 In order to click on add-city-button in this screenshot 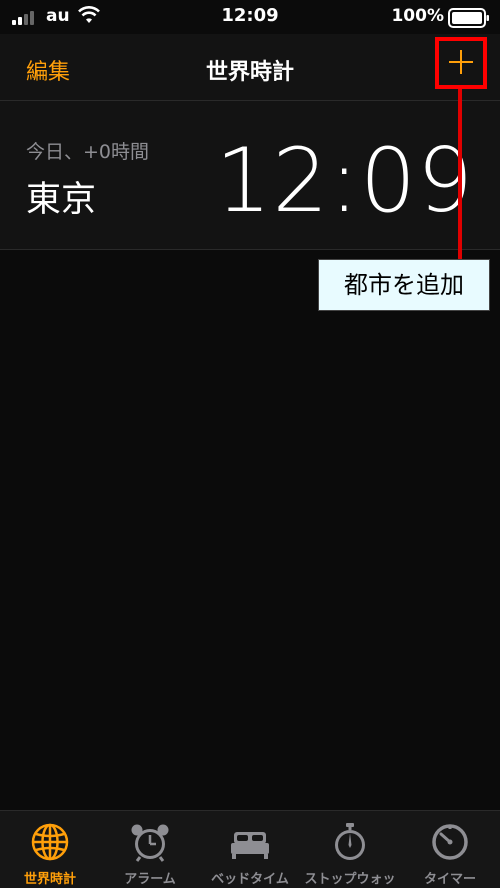, I will do `click(461, 63)`.